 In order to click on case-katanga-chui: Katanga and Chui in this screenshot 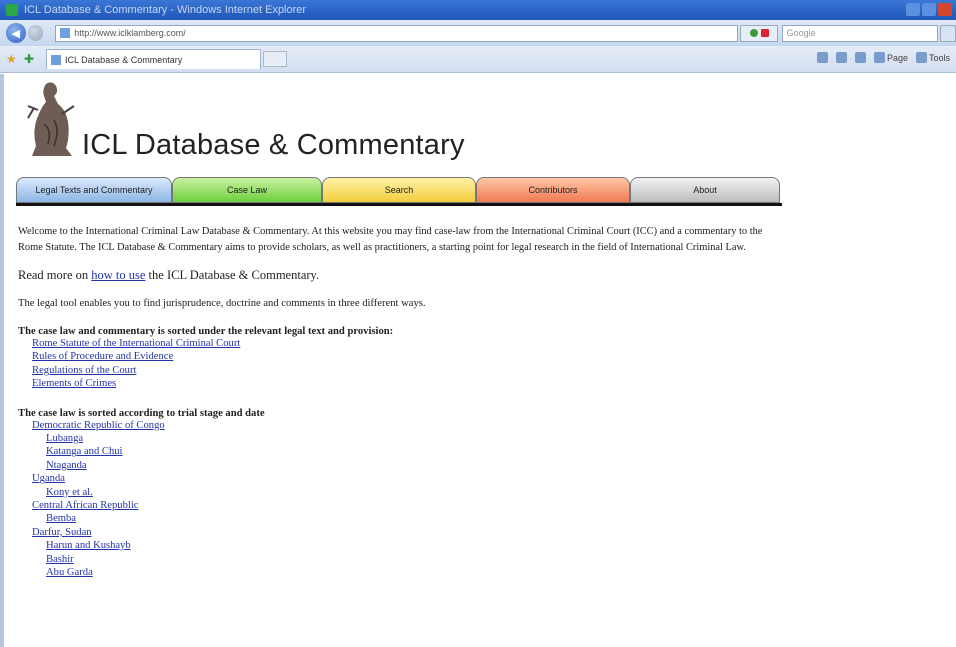, I will do `click(417, 451)`.